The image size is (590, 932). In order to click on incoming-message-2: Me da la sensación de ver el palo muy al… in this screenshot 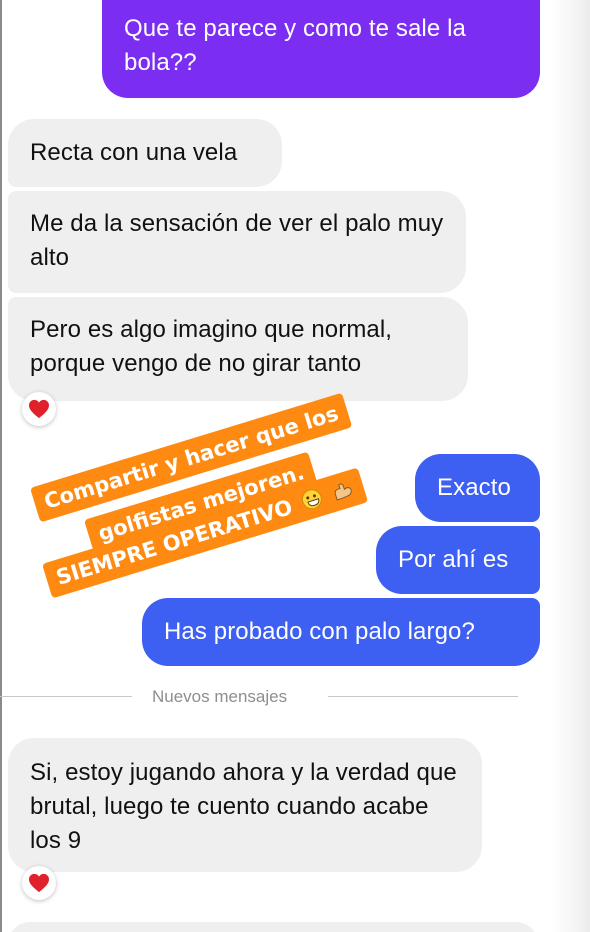, I will do `click(237, 242)`.